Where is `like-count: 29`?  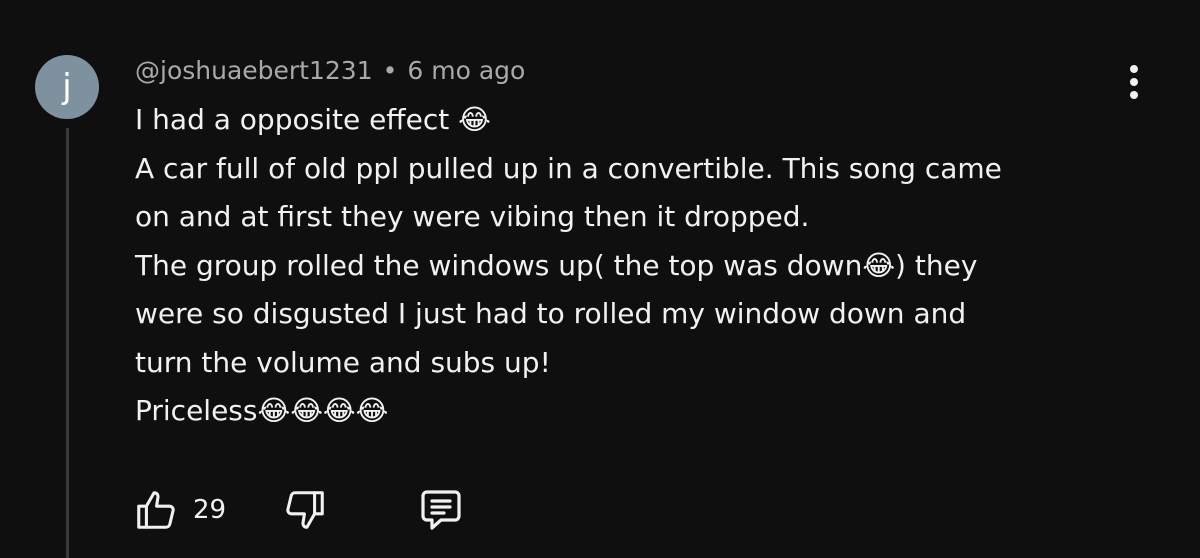 like-count: 29 is located at coordinates (210, 510).